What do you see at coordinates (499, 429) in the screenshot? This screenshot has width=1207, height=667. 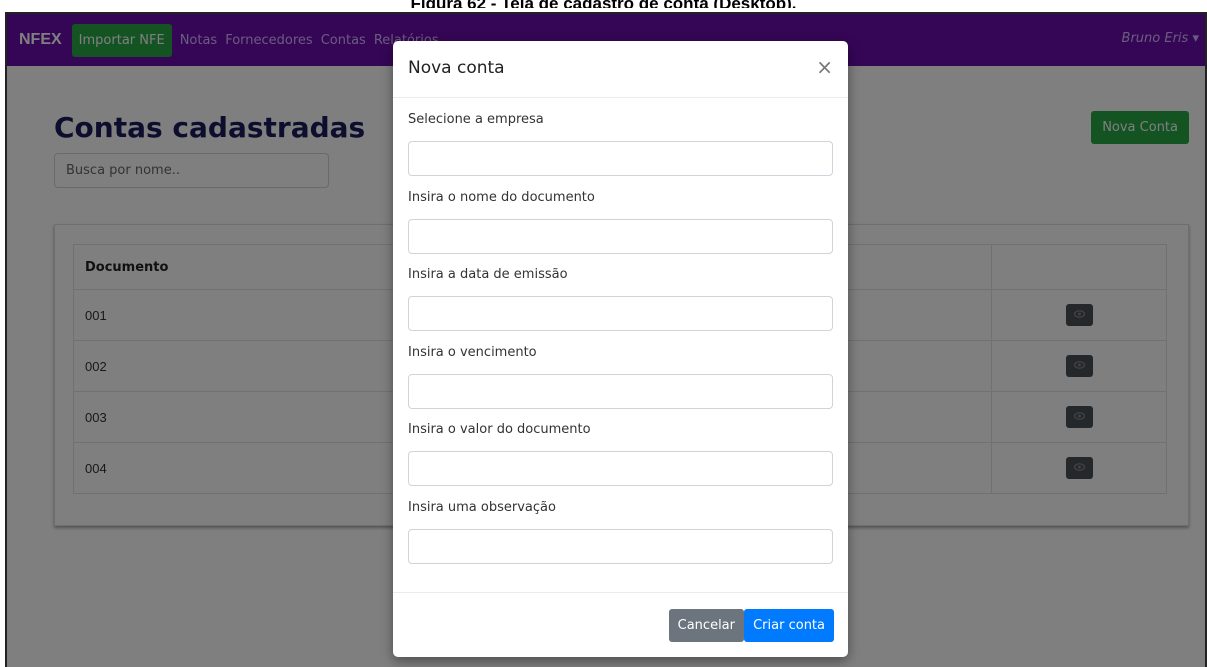 I see `value-label: Insira o valor do documento` at bounding box center [499, 429].